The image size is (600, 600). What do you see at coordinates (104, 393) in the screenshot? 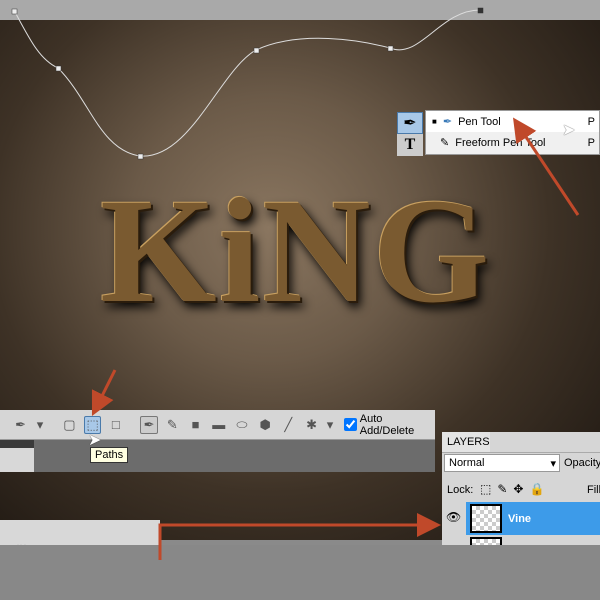
I see `arrow-to-paths-button` at bounding box center [104, 393].